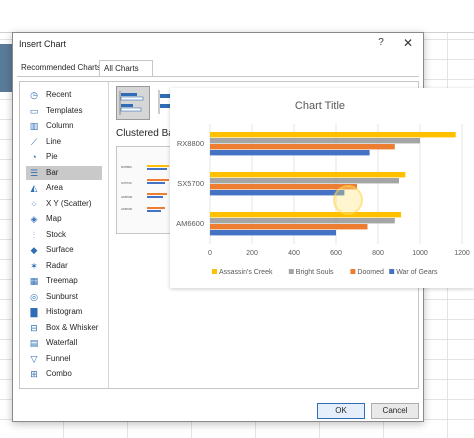  I want to click on tab-divider, so click(218, 76).